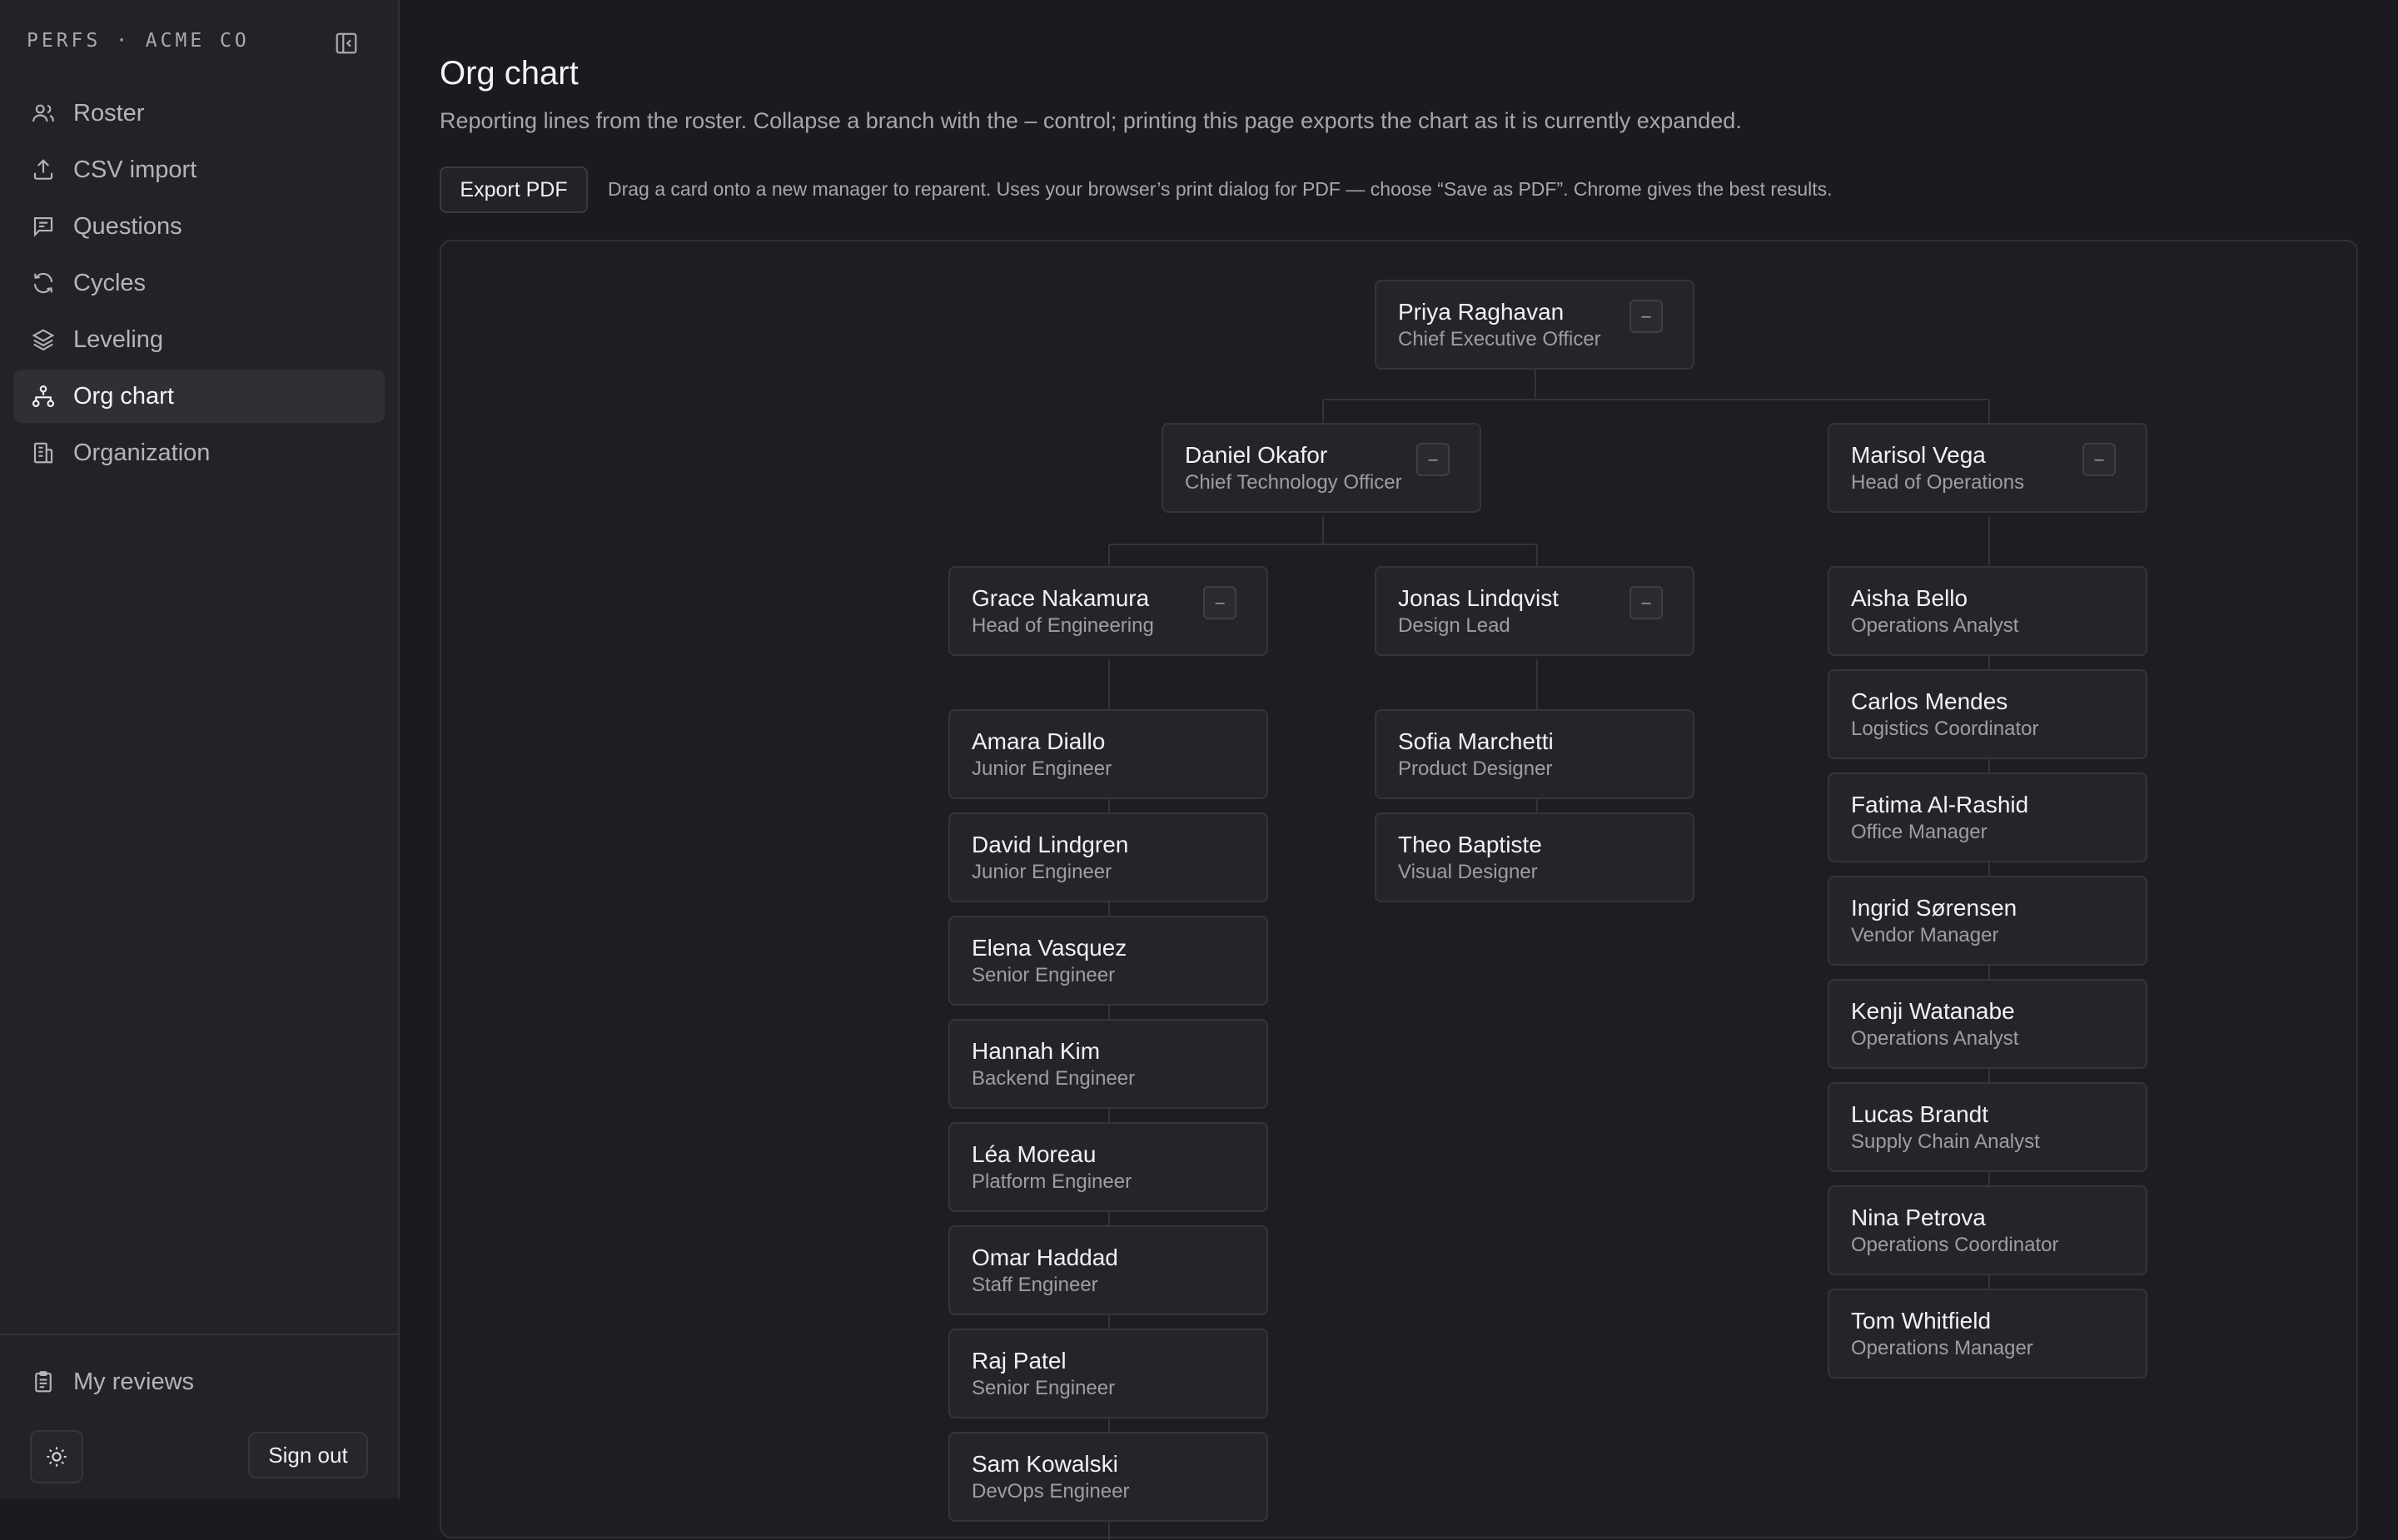  I want to click on org-card-sam-kowalski: Sam Kowalski DevOps Engineer, so click(1108, 1477).